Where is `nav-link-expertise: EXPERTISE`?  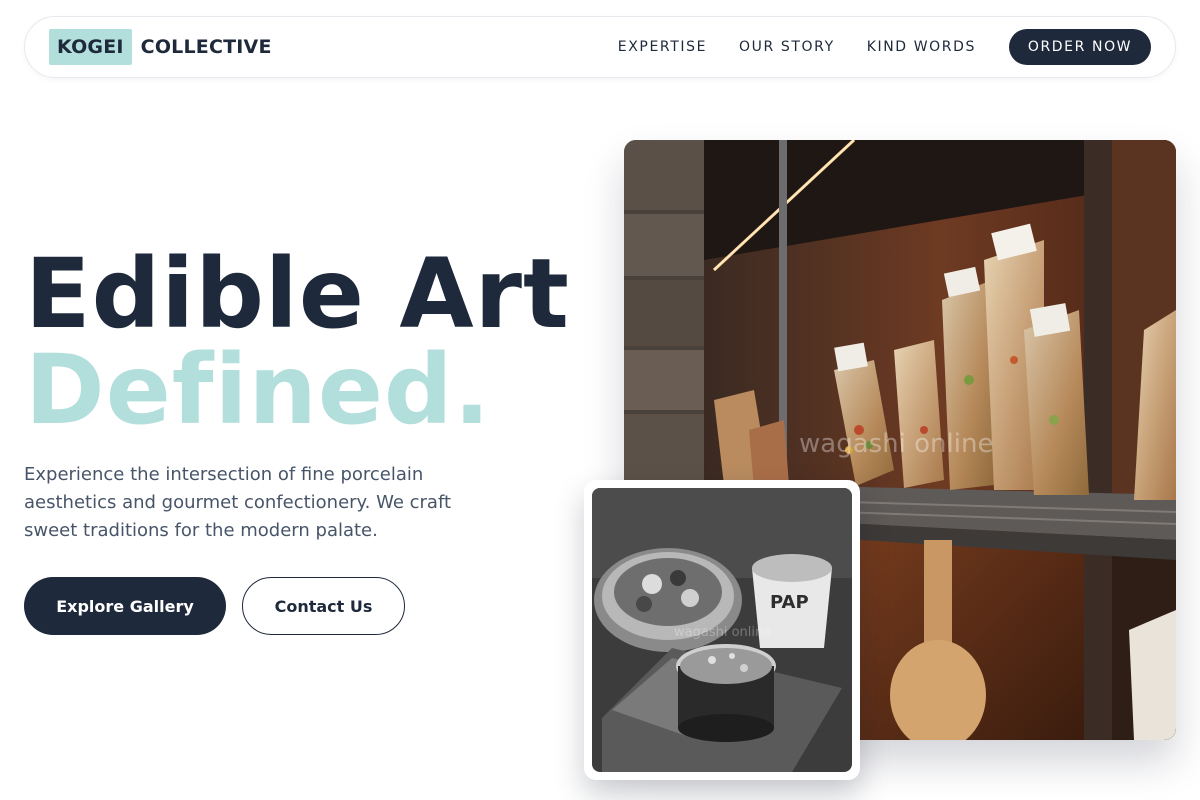
nav-link-expertise: EXPERTISE is located at coordinates (662, 47).